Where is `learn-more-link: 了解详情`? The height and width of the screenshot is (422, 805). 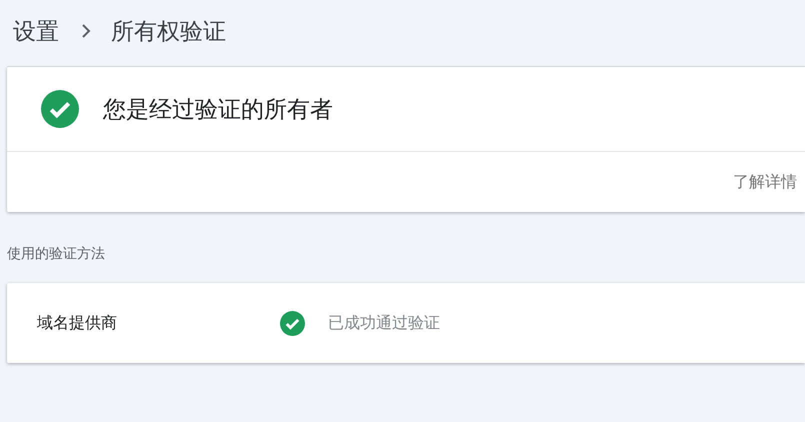 learn-more-link: 了解详情 is located at coordinates (765, 182).